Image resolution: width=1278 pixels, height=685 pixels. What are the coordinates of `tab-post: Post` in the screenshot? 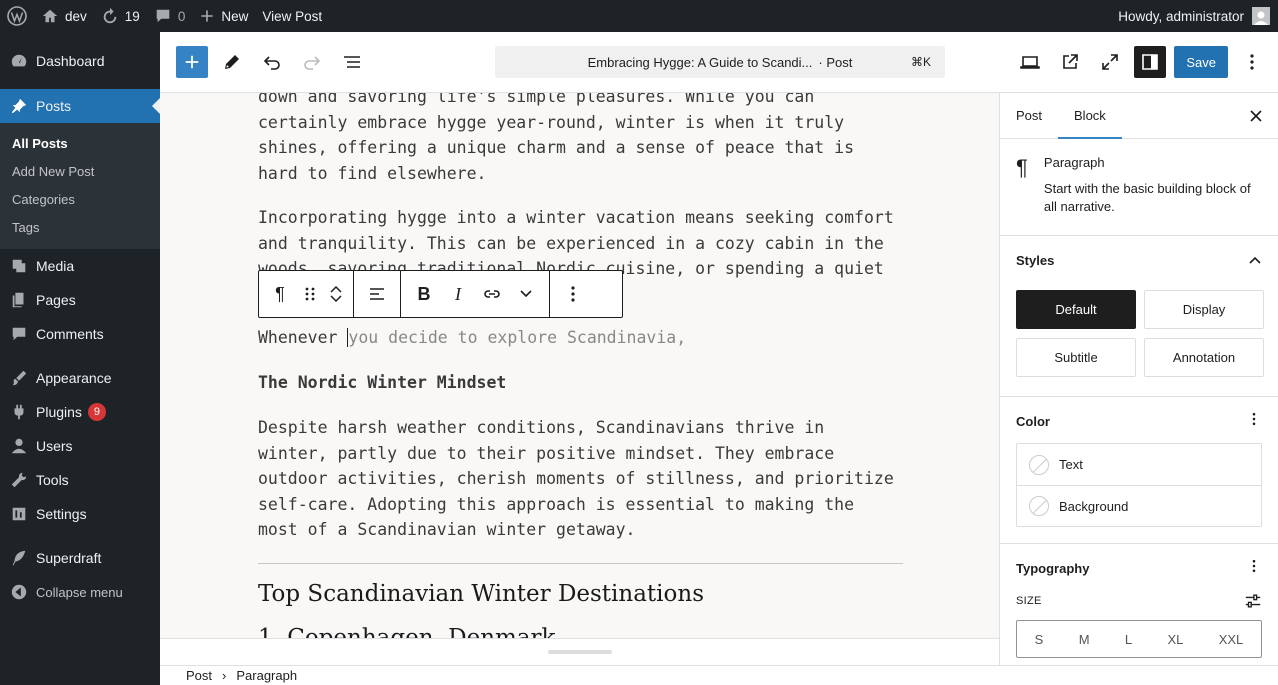 It's located at (1029, 115).